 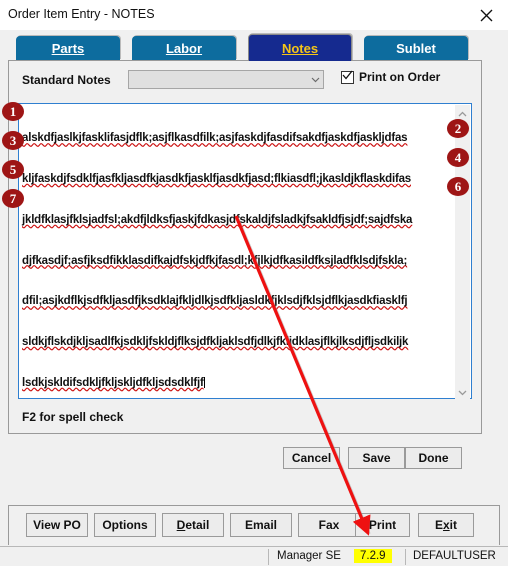 What do you see at coordinates (373, 556) in the screenshot?
I see `status-version-badge: 7.2.9` at bounding box center [373, 556].